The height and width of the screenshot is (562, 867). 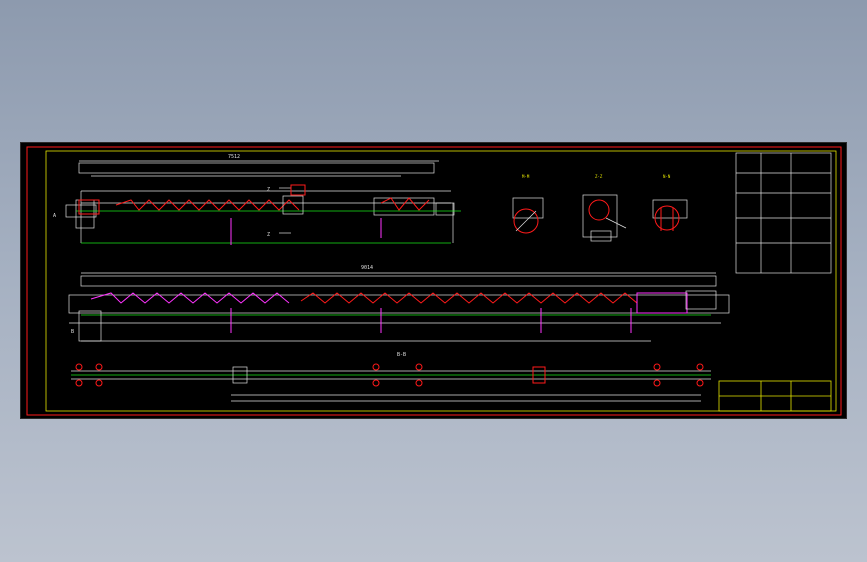 What do you see at coordinates (399, 303) in the screenshot?
I see `main-elevation-view: 9014 B` at bounding box center [399, 303].